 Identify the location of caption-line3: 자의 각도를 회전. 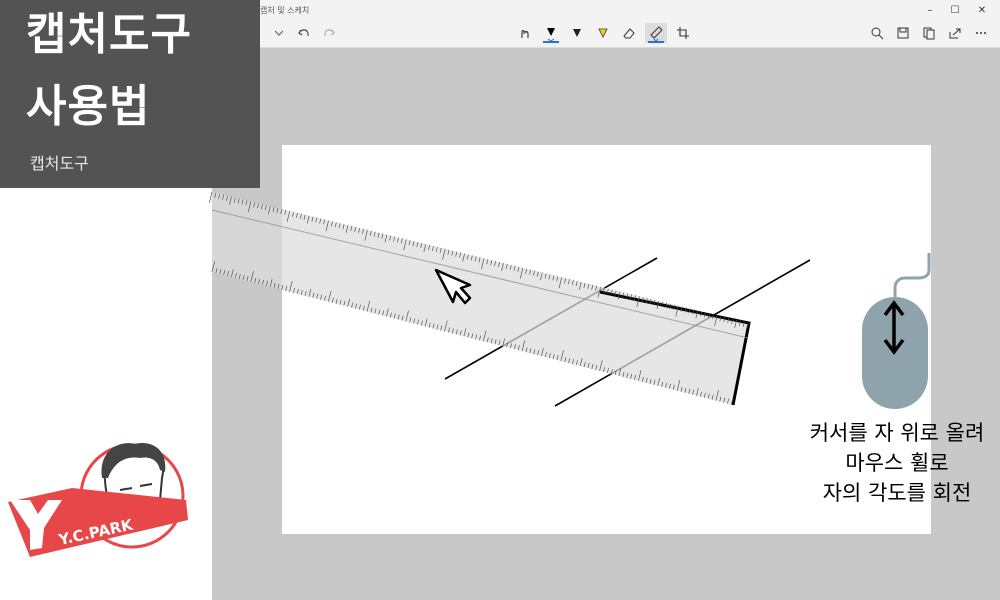
(897, 493).